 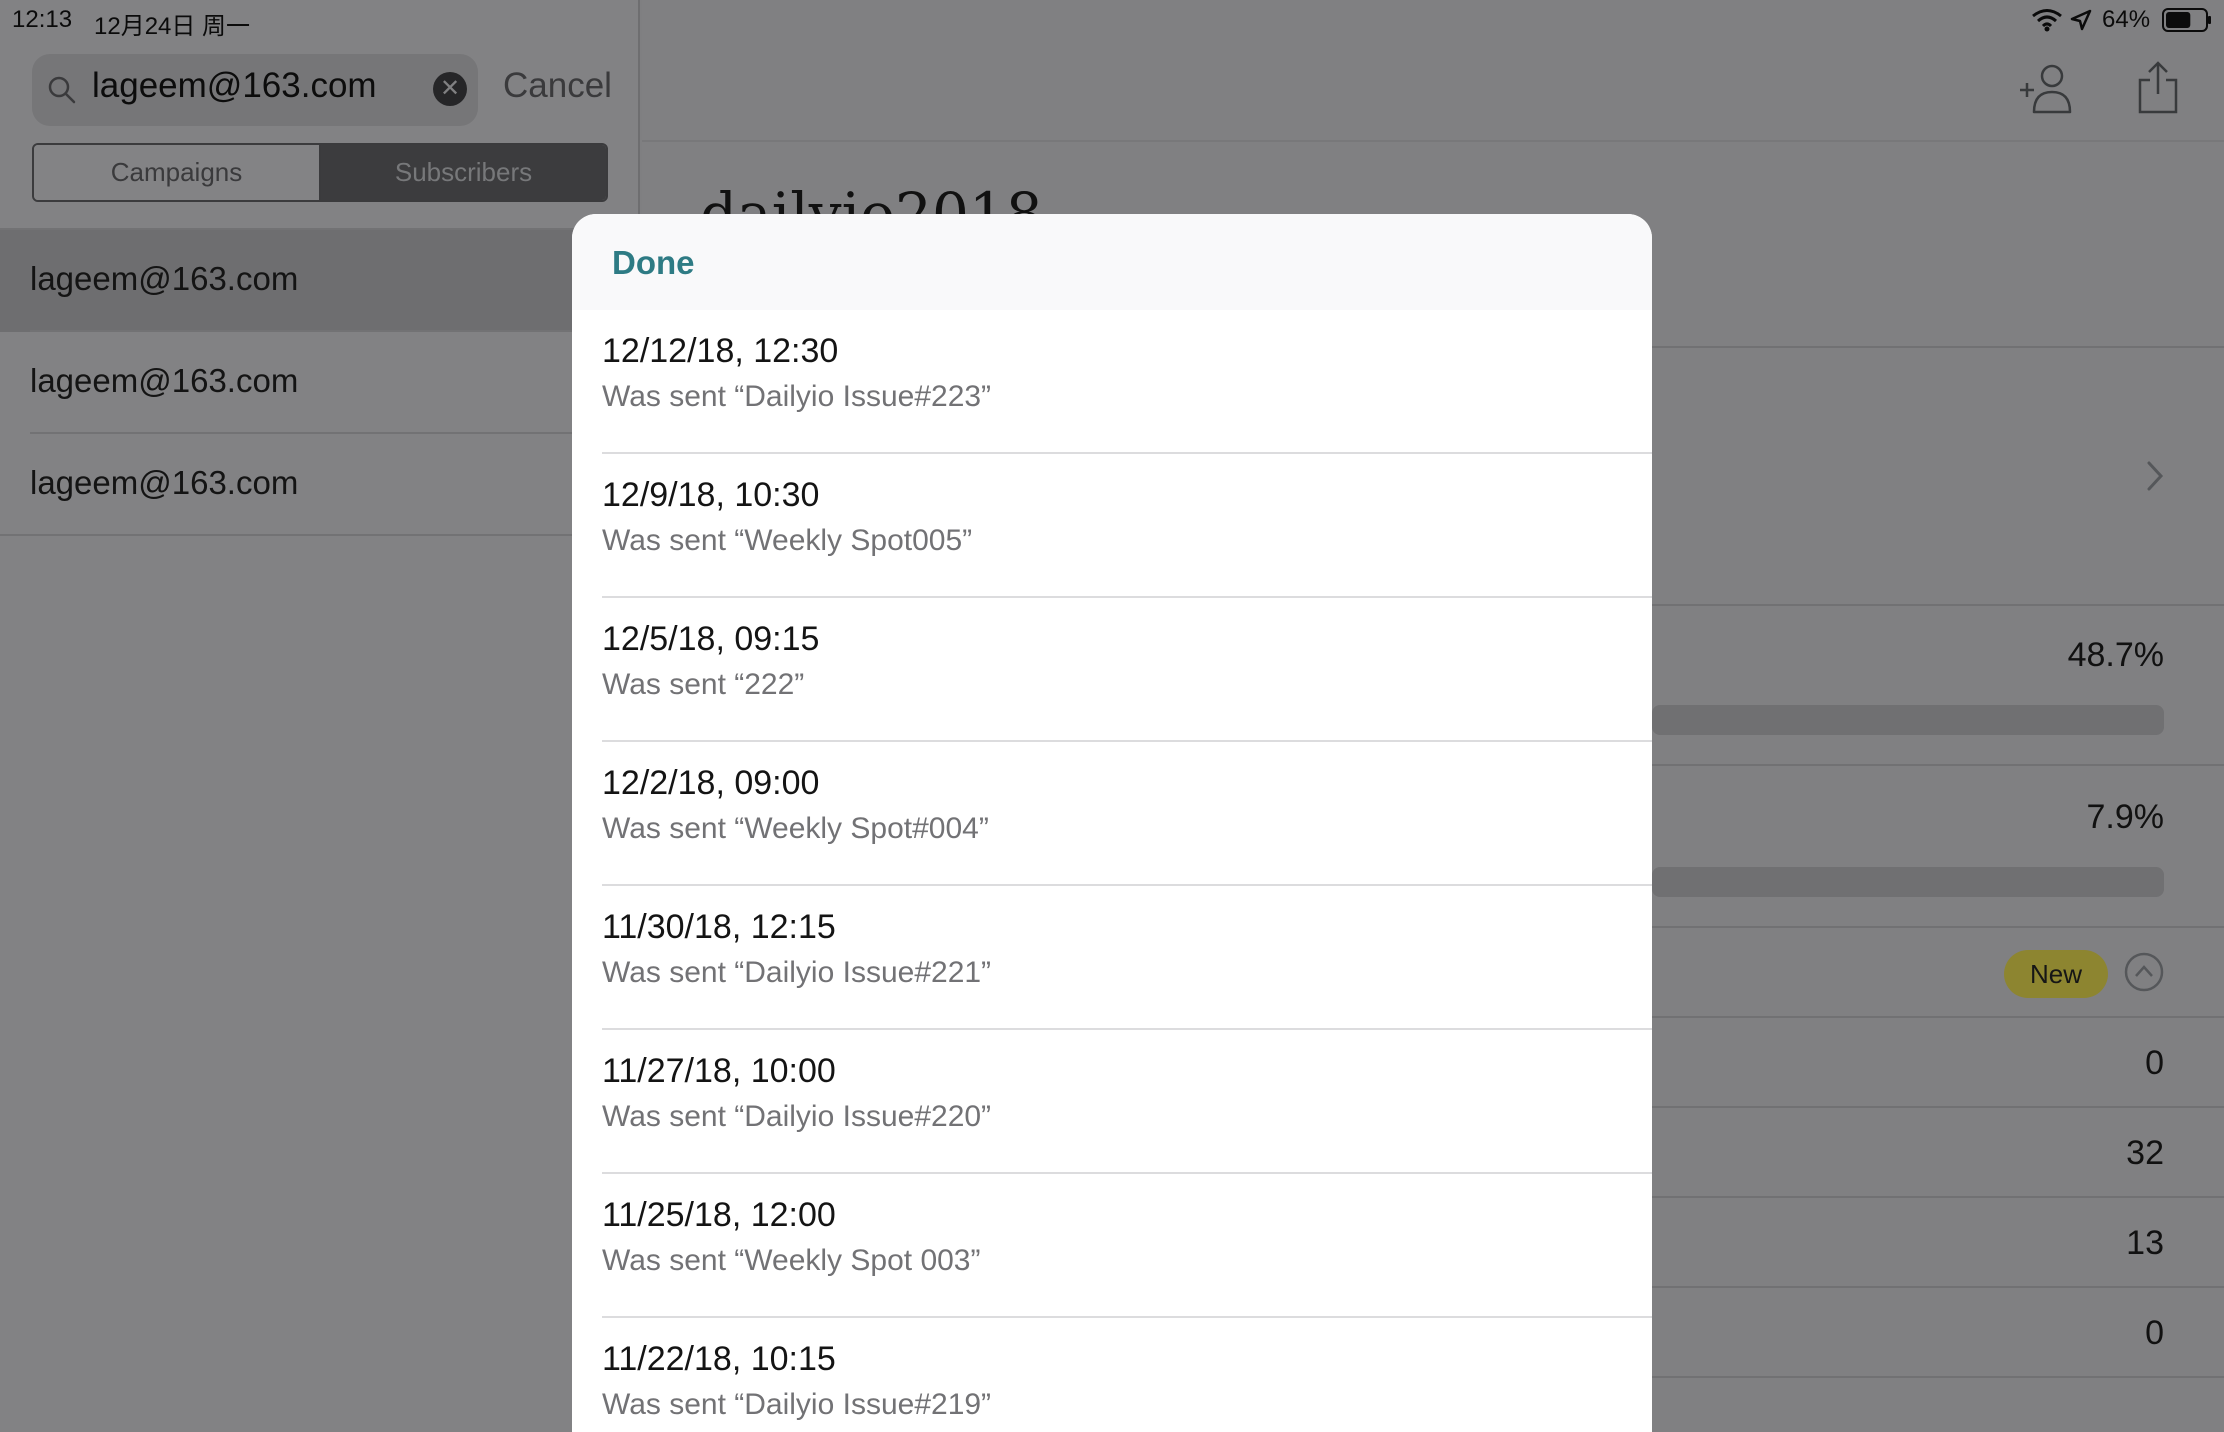 I want to click on message-row: 12/9/18, 10:30 Was sent “Weekly Spot005”, so click(x=1112, y=526).